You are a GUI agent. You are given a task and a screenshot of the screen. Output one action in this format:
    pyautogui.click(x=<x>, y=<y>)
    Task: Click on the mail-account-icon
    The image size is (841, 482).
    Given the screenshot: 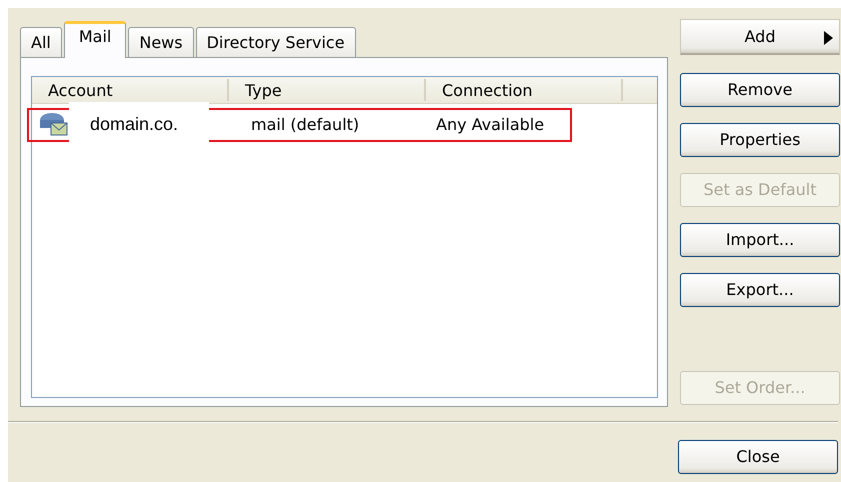 What is the action you would take?
    pyautogui.click(x=54, y=125)
    